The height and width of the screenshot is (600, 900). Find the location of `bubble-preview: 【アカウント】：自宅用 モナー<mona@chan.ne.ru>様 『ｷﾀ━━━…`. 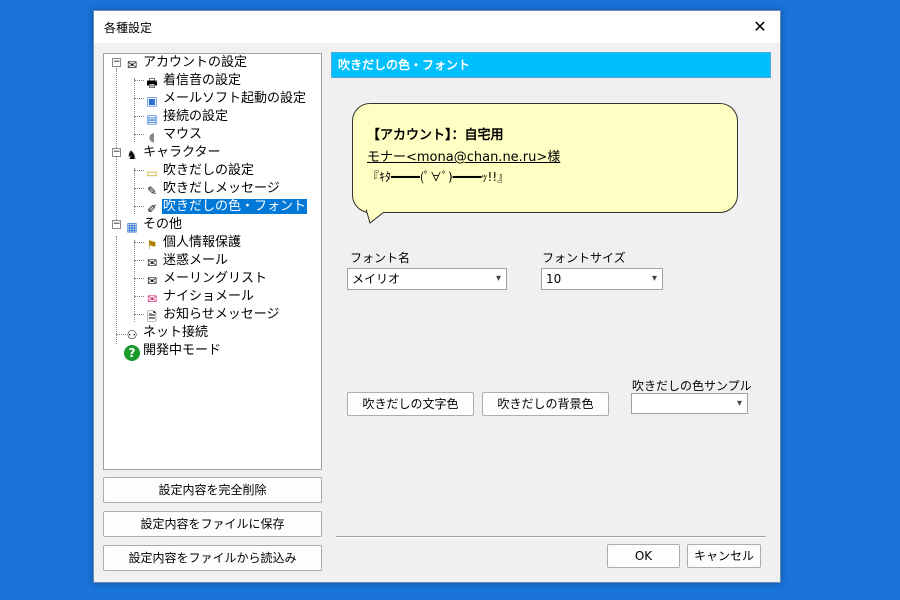

bubble-preview: 【アカウント】：自宅用 モナー<mona@chan.ne.ru>様 『ｷﾀ━━━… is located at coordinates (545, 158).